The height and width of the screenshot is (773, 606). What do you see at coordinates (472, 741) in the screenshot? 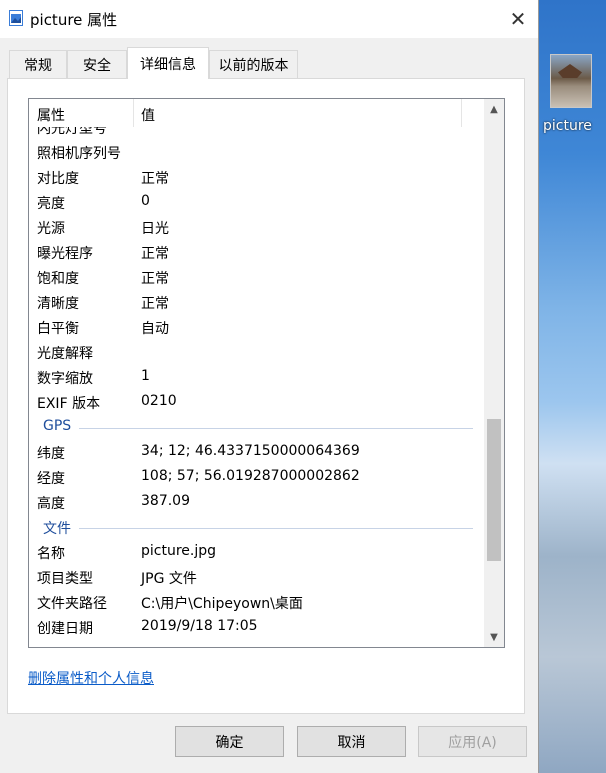
I see `apply-button: 应用(A)` at bounding box center [472, 741].